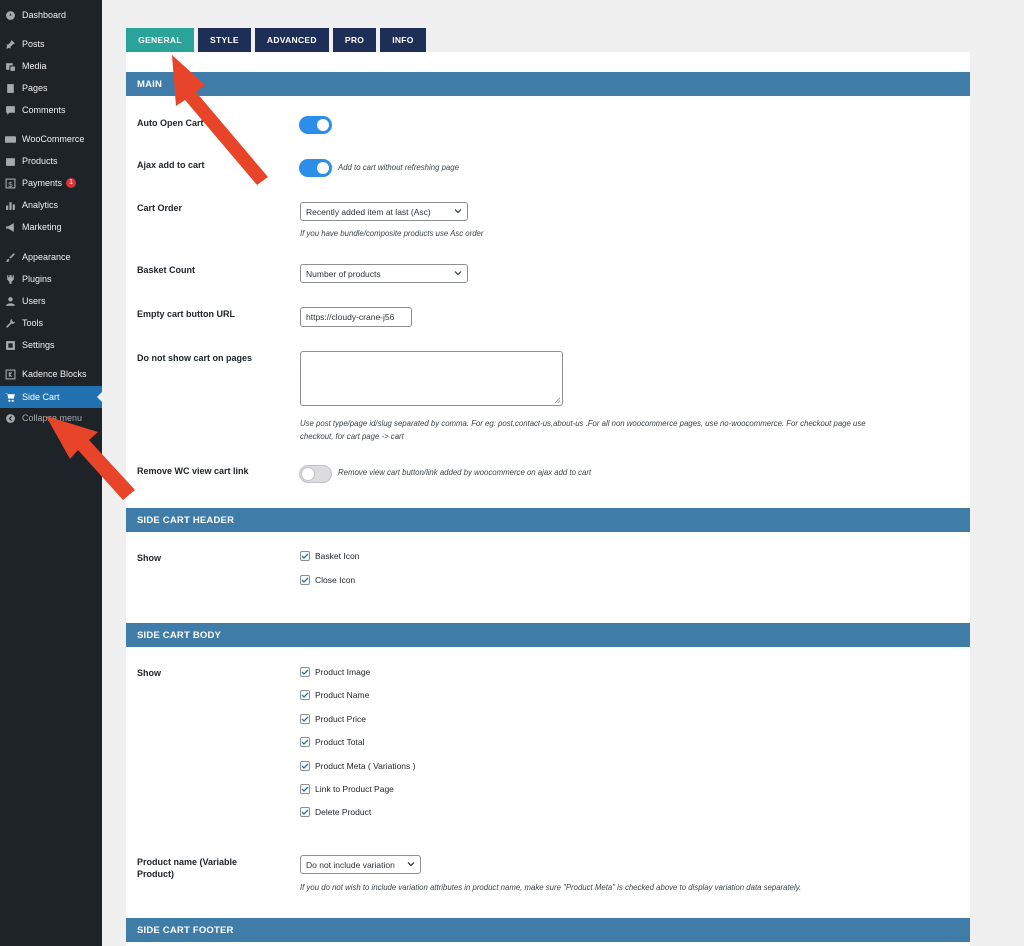 The width and height of the screenshot is (1024, 946). I want to click on chevron-down-icon, so click(411, 864).